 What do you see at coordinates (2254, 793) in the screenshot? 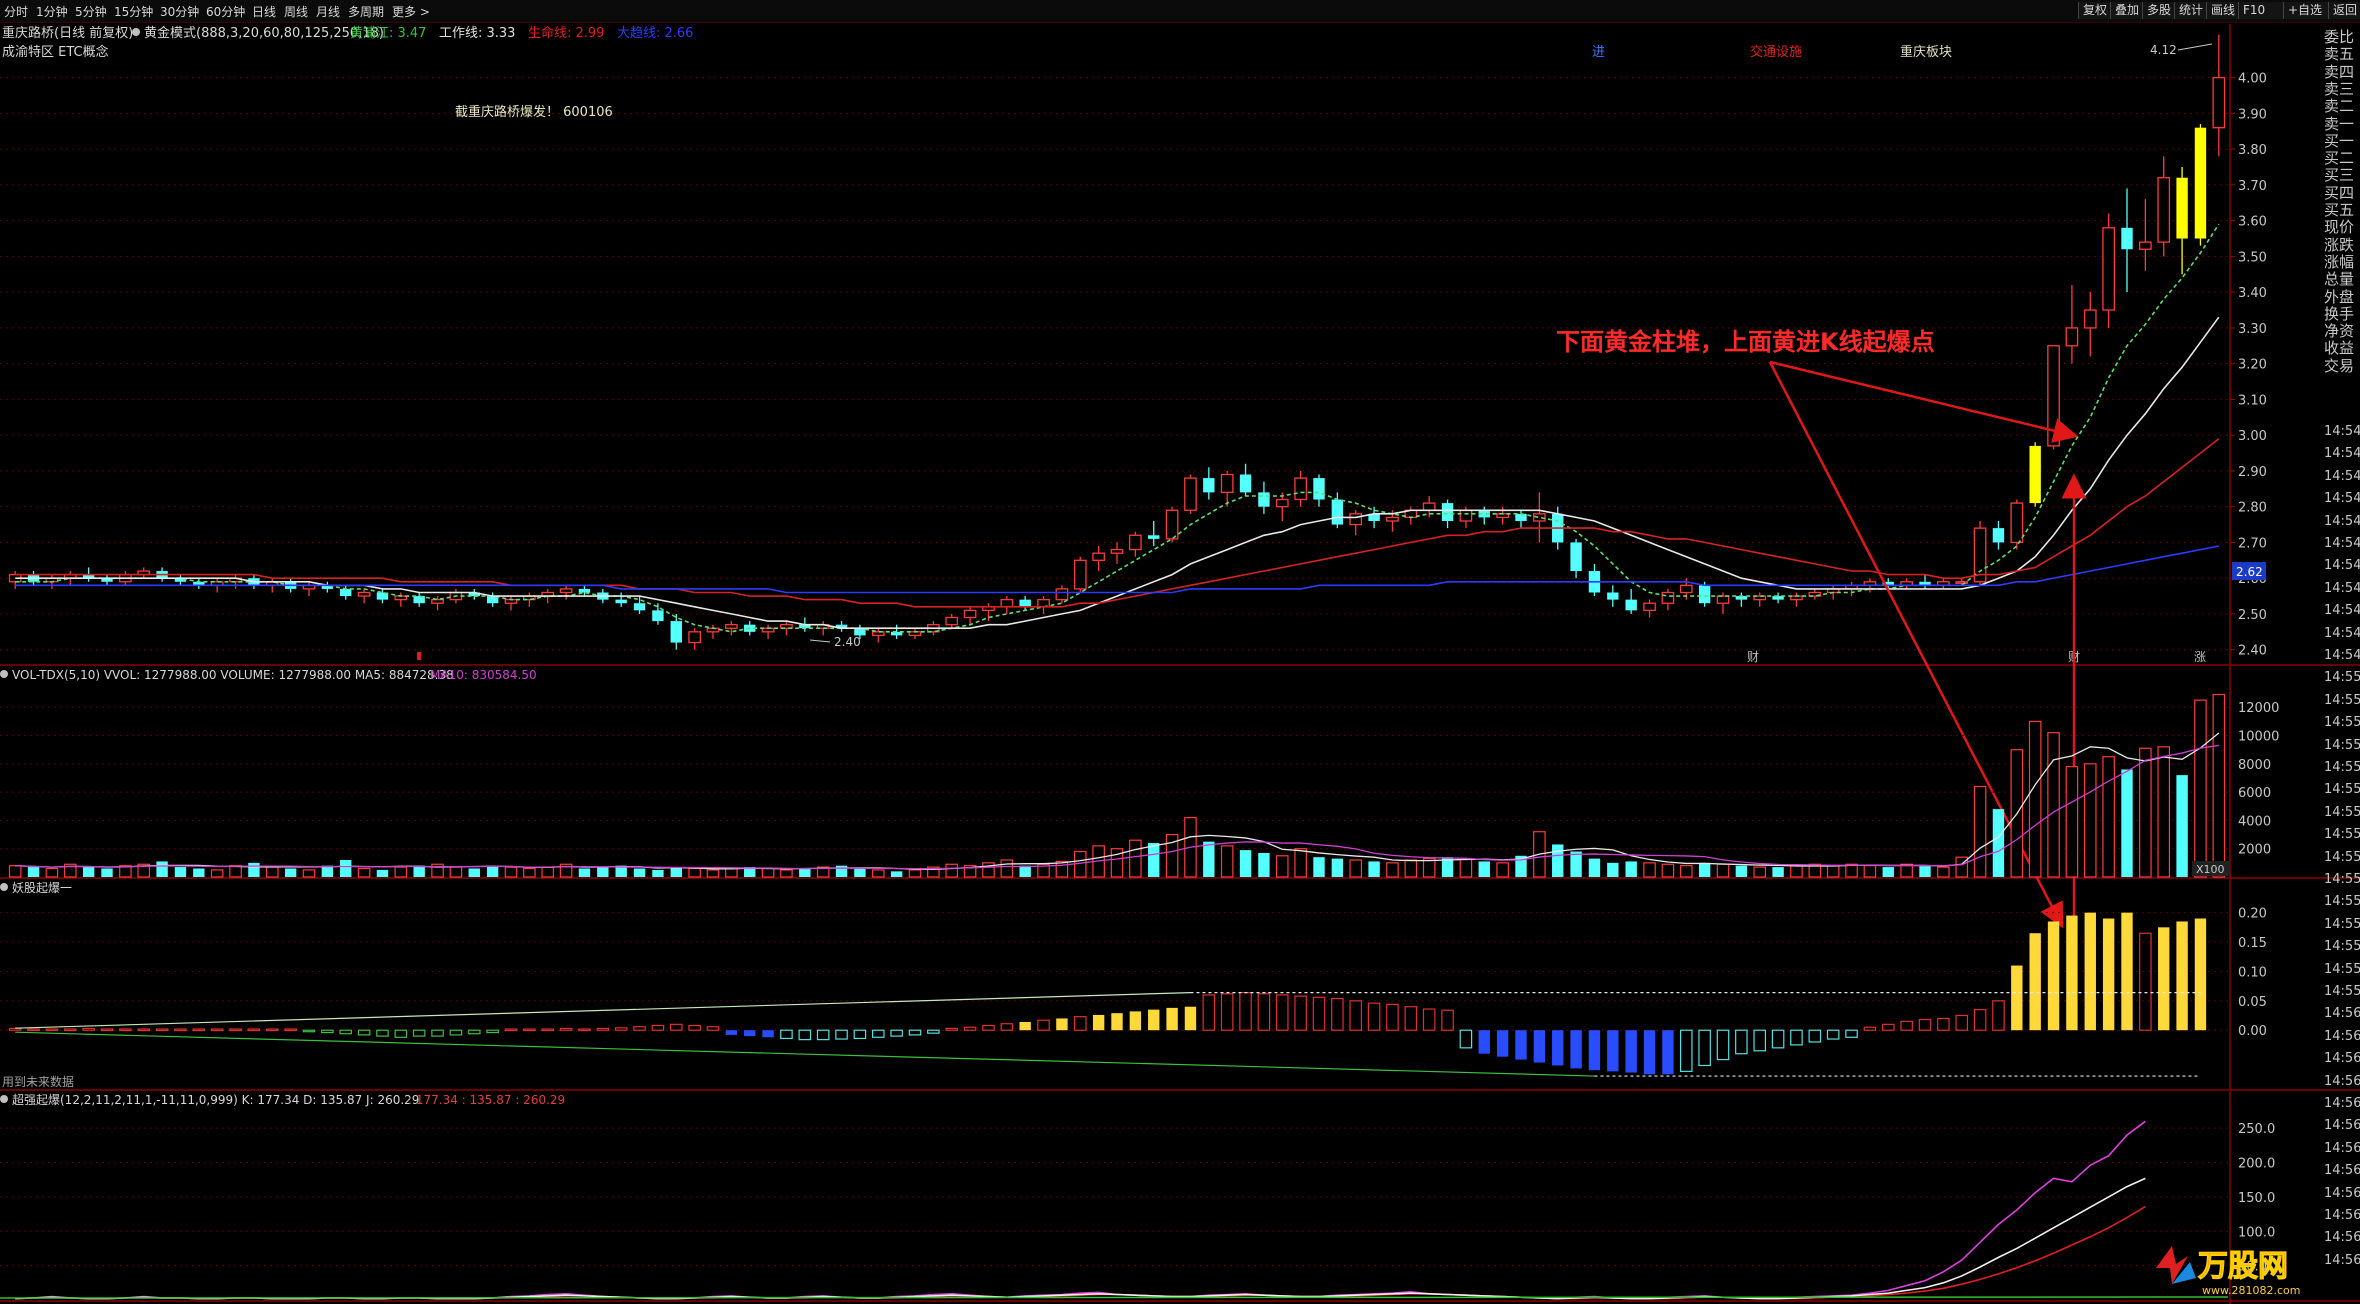
I see `volume-tick-label: 6000` at bounding box center [2254, 793].